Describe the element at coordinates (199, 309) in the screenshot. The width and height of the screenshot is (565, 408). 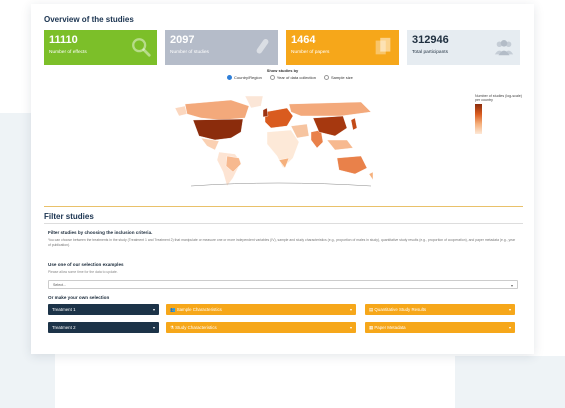
I see `button-label: Sample Characteristics` at that location.